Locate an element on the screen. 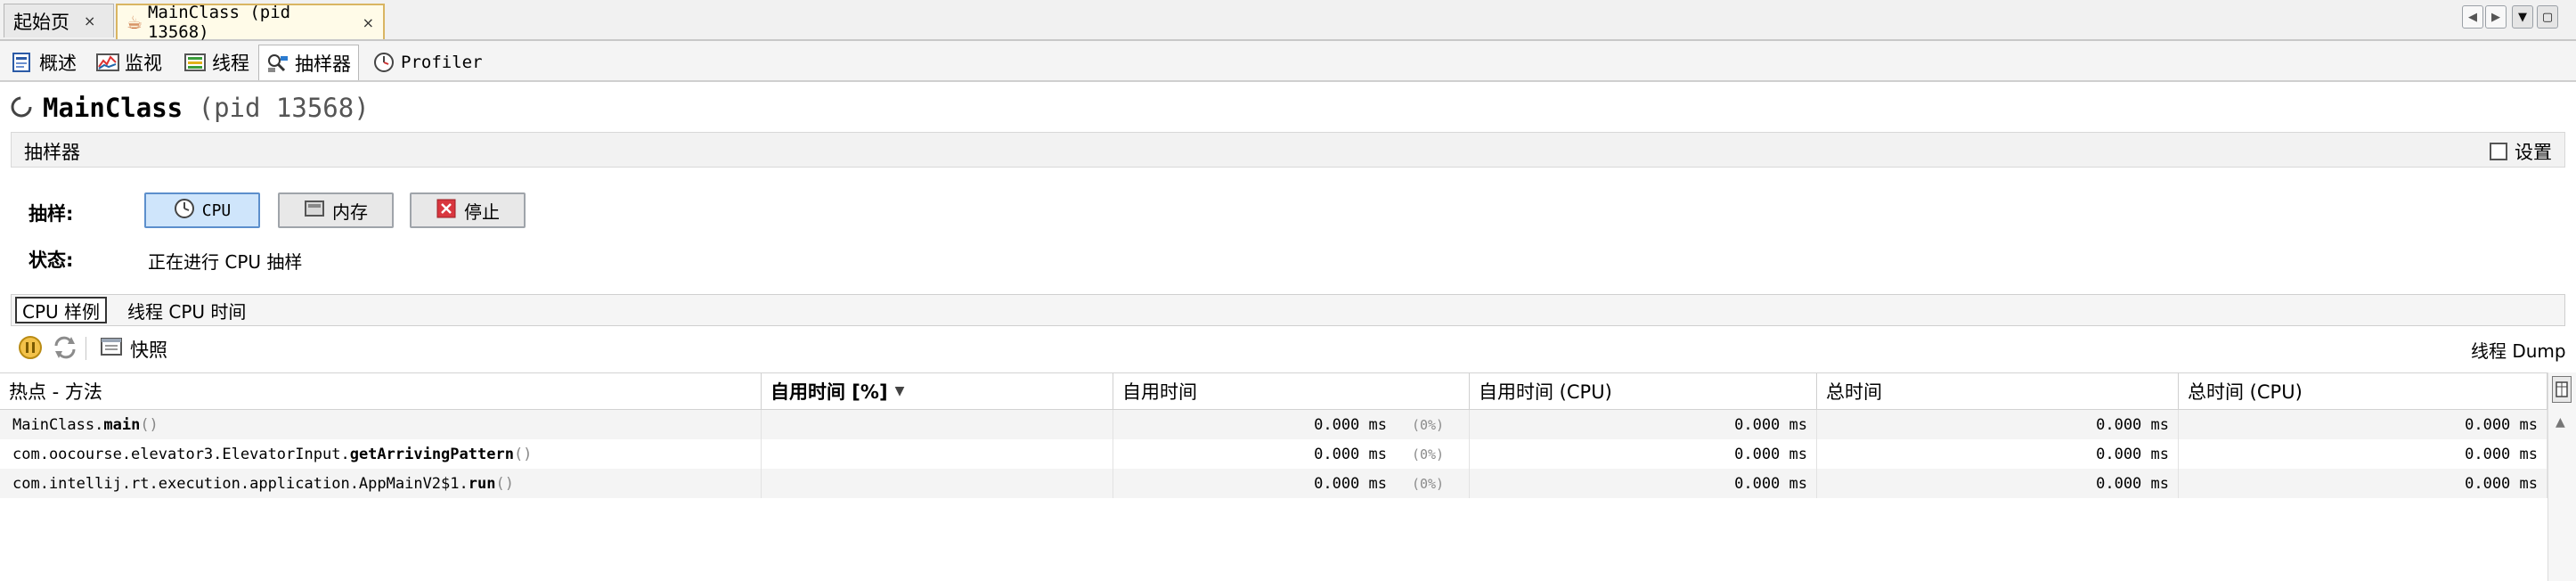  tab-label: Profiler is located at coordinates (442, 62).